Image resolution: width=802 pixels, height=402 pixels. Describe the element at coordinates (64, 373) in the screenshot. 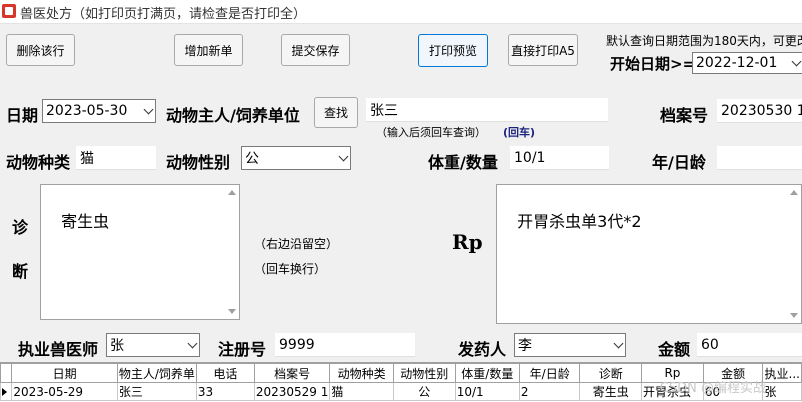

I see `column-header: 日期` at that location.